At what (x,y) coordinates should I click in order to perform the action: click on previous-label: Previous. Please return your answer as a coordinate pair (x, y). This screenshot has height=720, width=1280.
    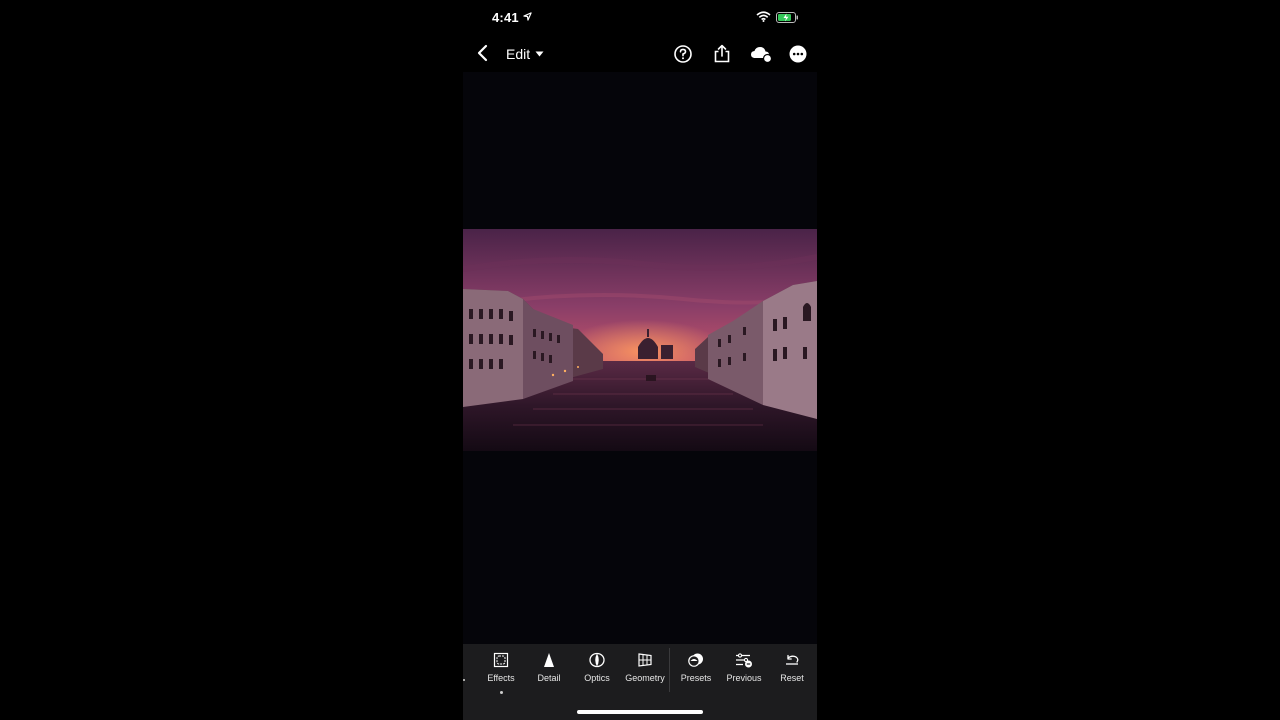
    Looking at the image, I should click on (744, 678).